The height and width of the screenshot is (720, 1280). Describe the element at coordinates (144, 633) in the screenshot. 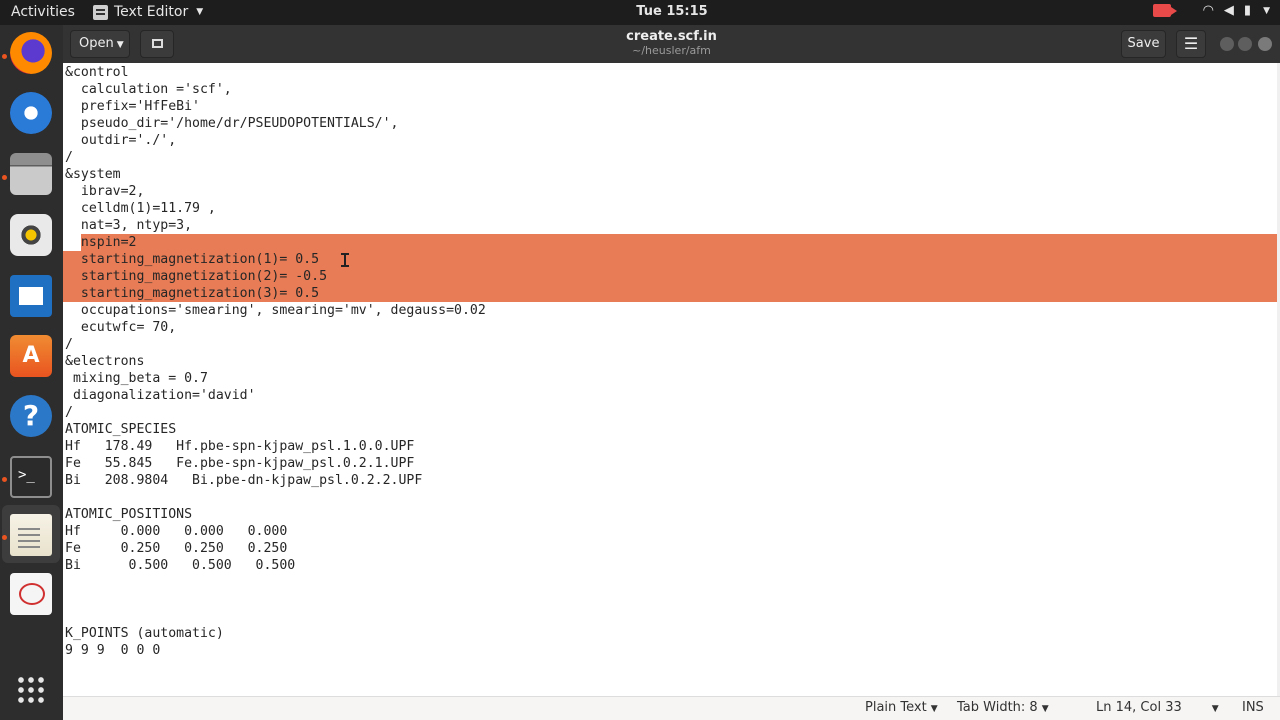

I see `code-line: K_POINTS (automatic)` at that location.